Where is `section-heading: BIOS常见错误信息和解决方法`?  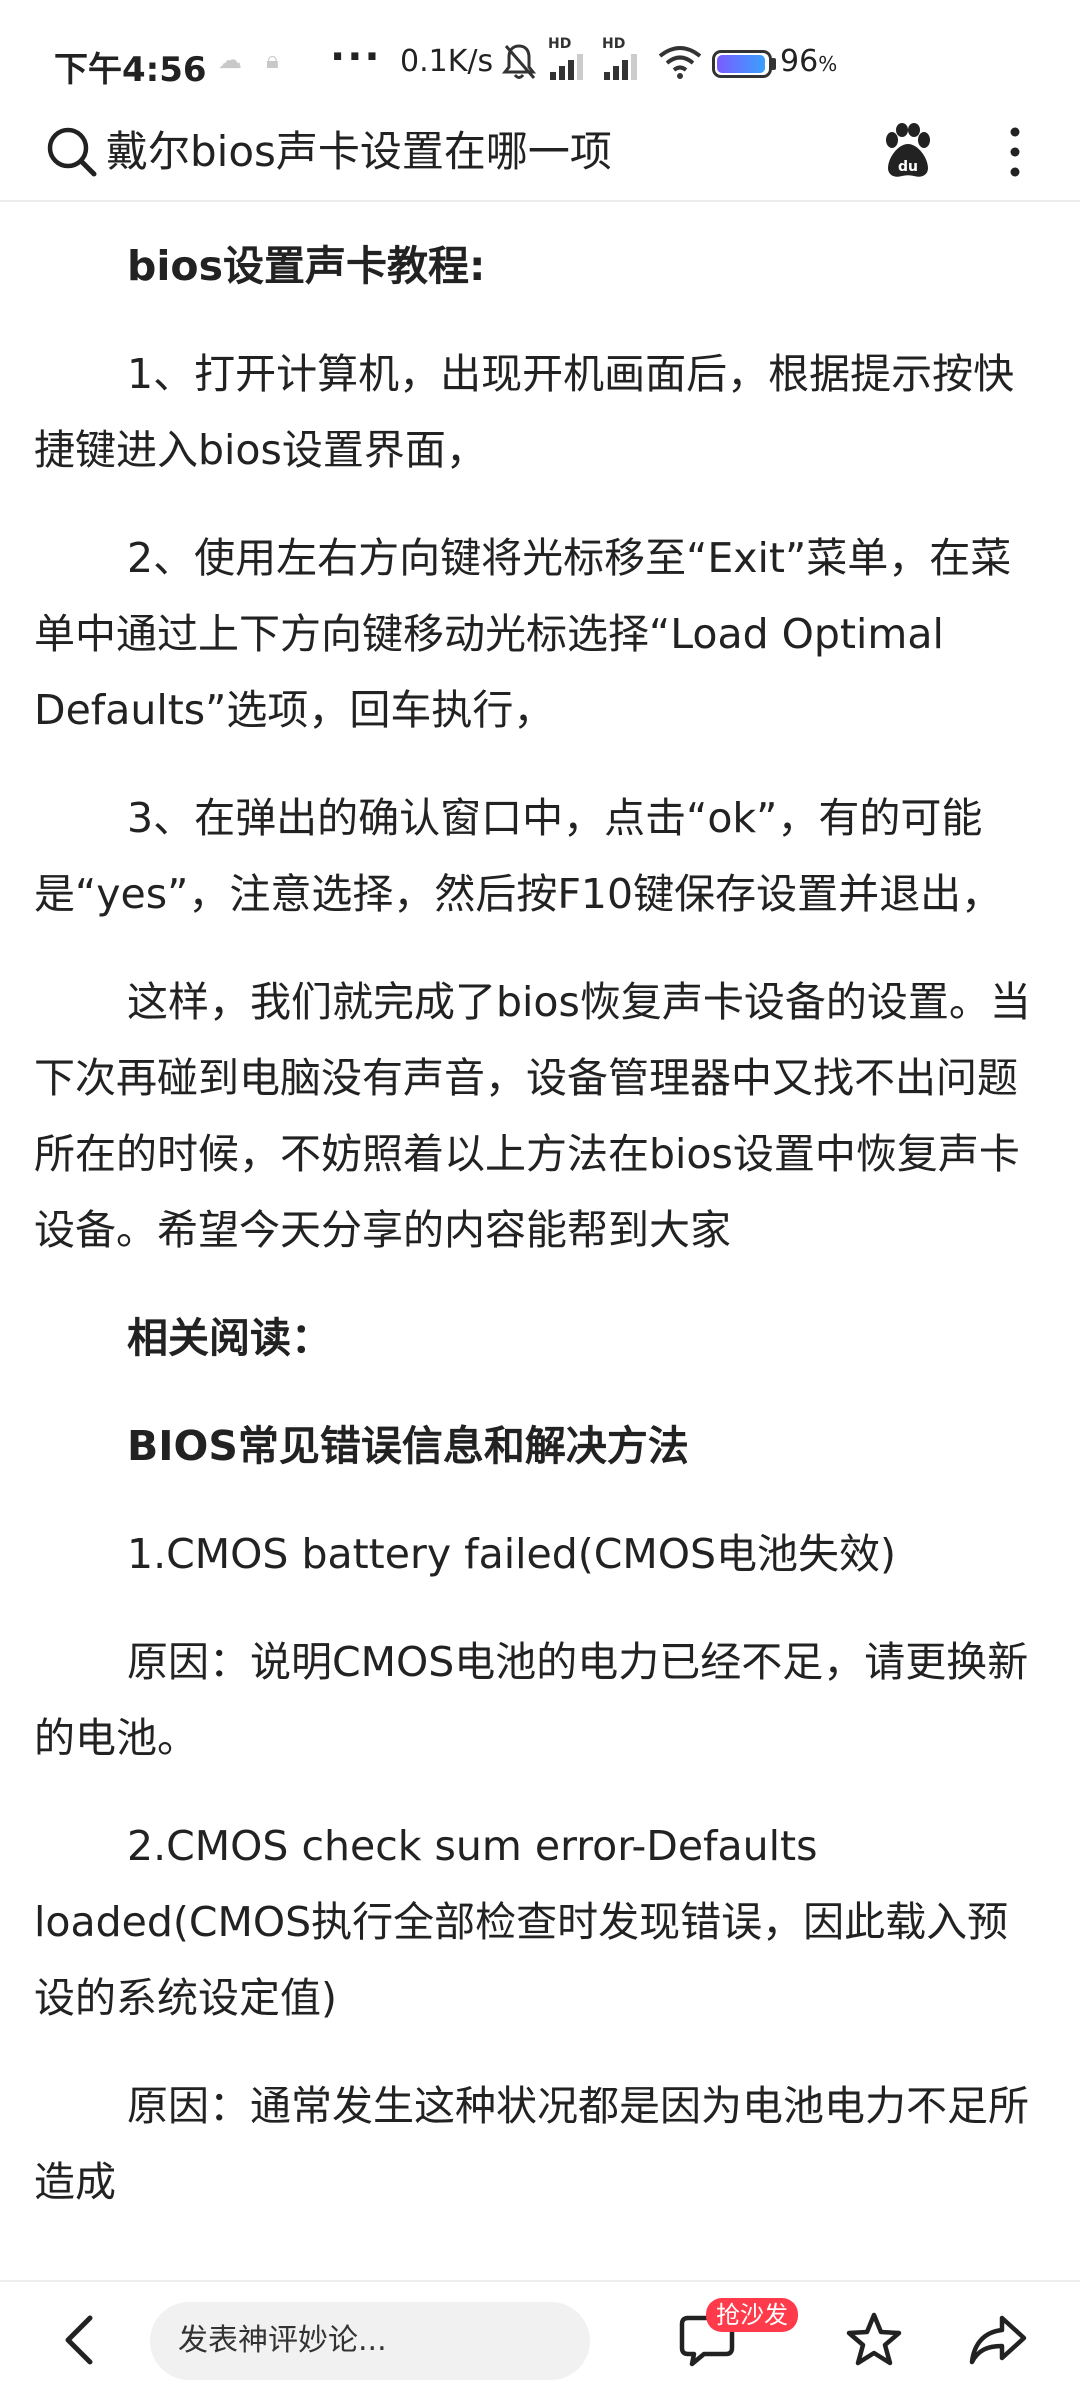 section-heading: BIOS常见错误信息和解决方法 is located at coordinates (408, 1446).